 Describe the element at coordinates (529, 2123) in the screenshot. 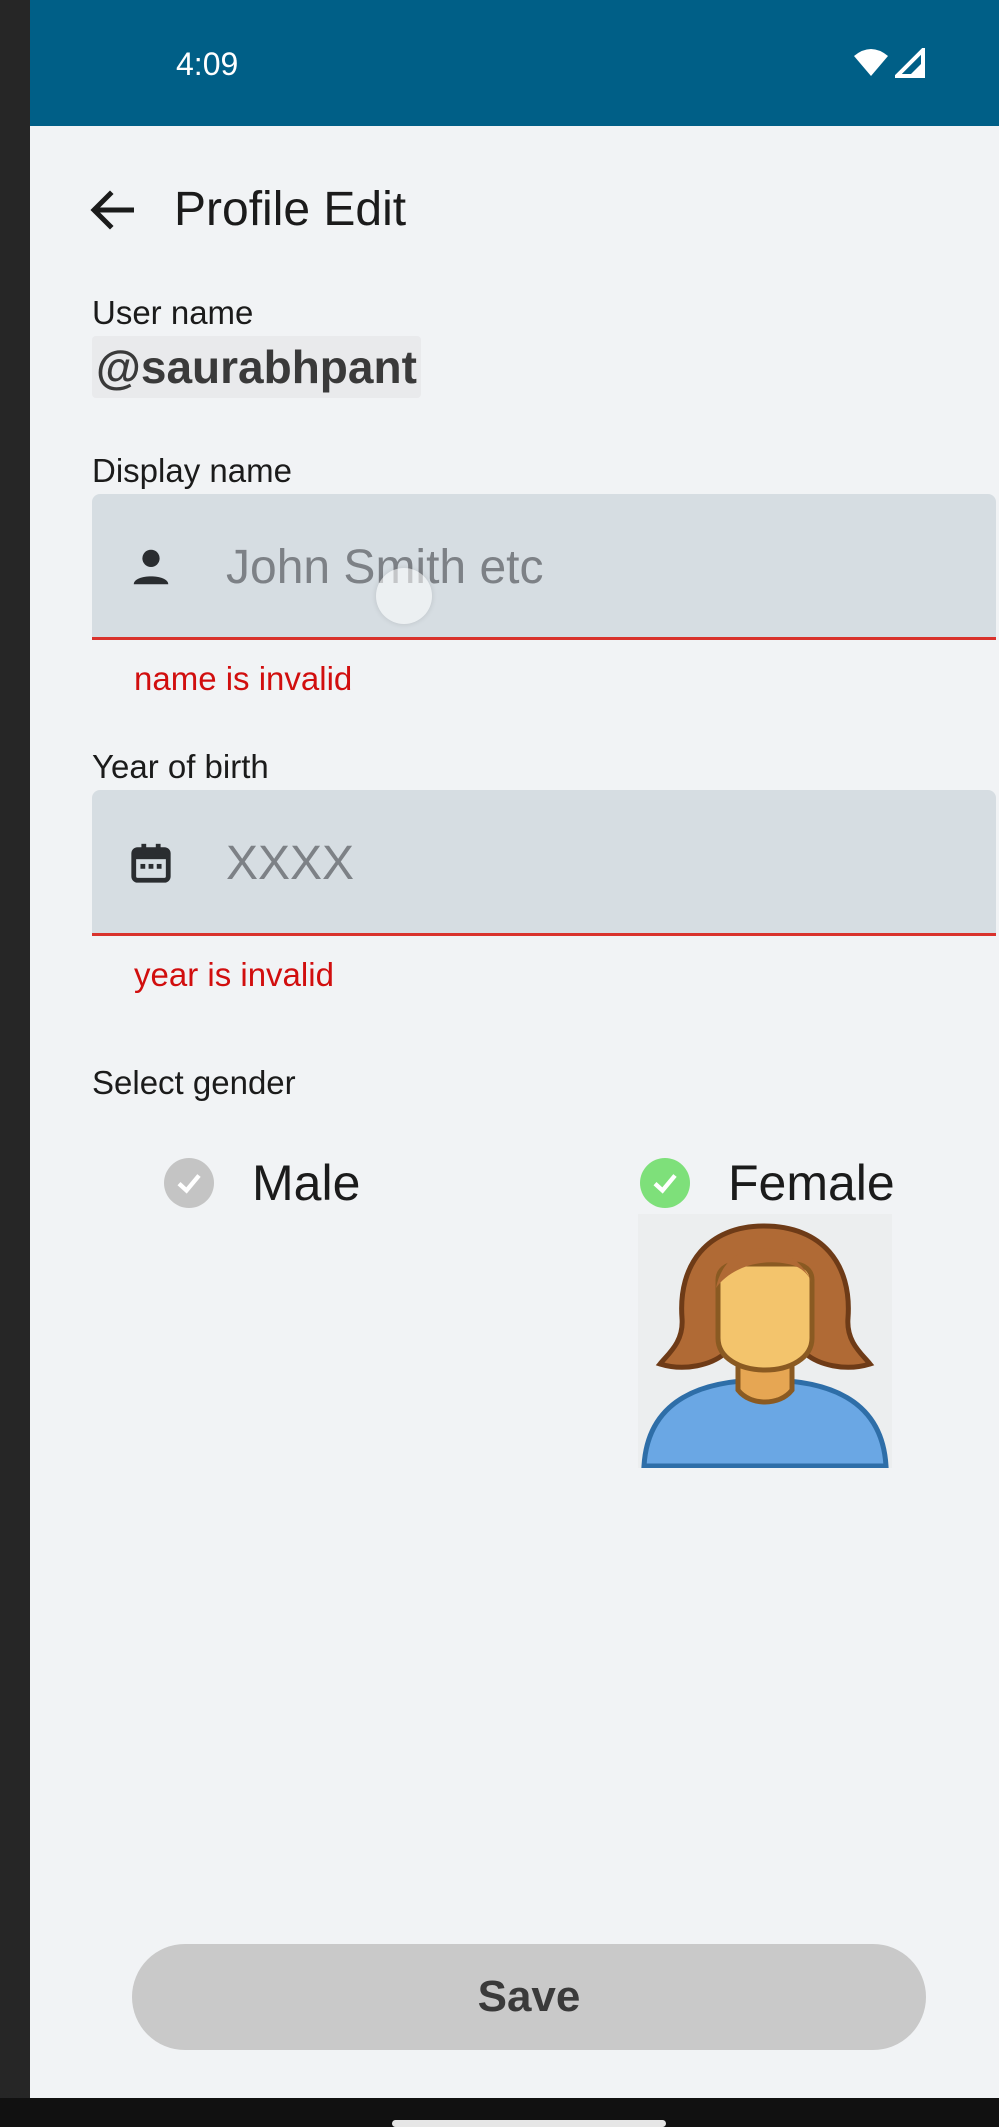

I see `home-indicator` at that location.